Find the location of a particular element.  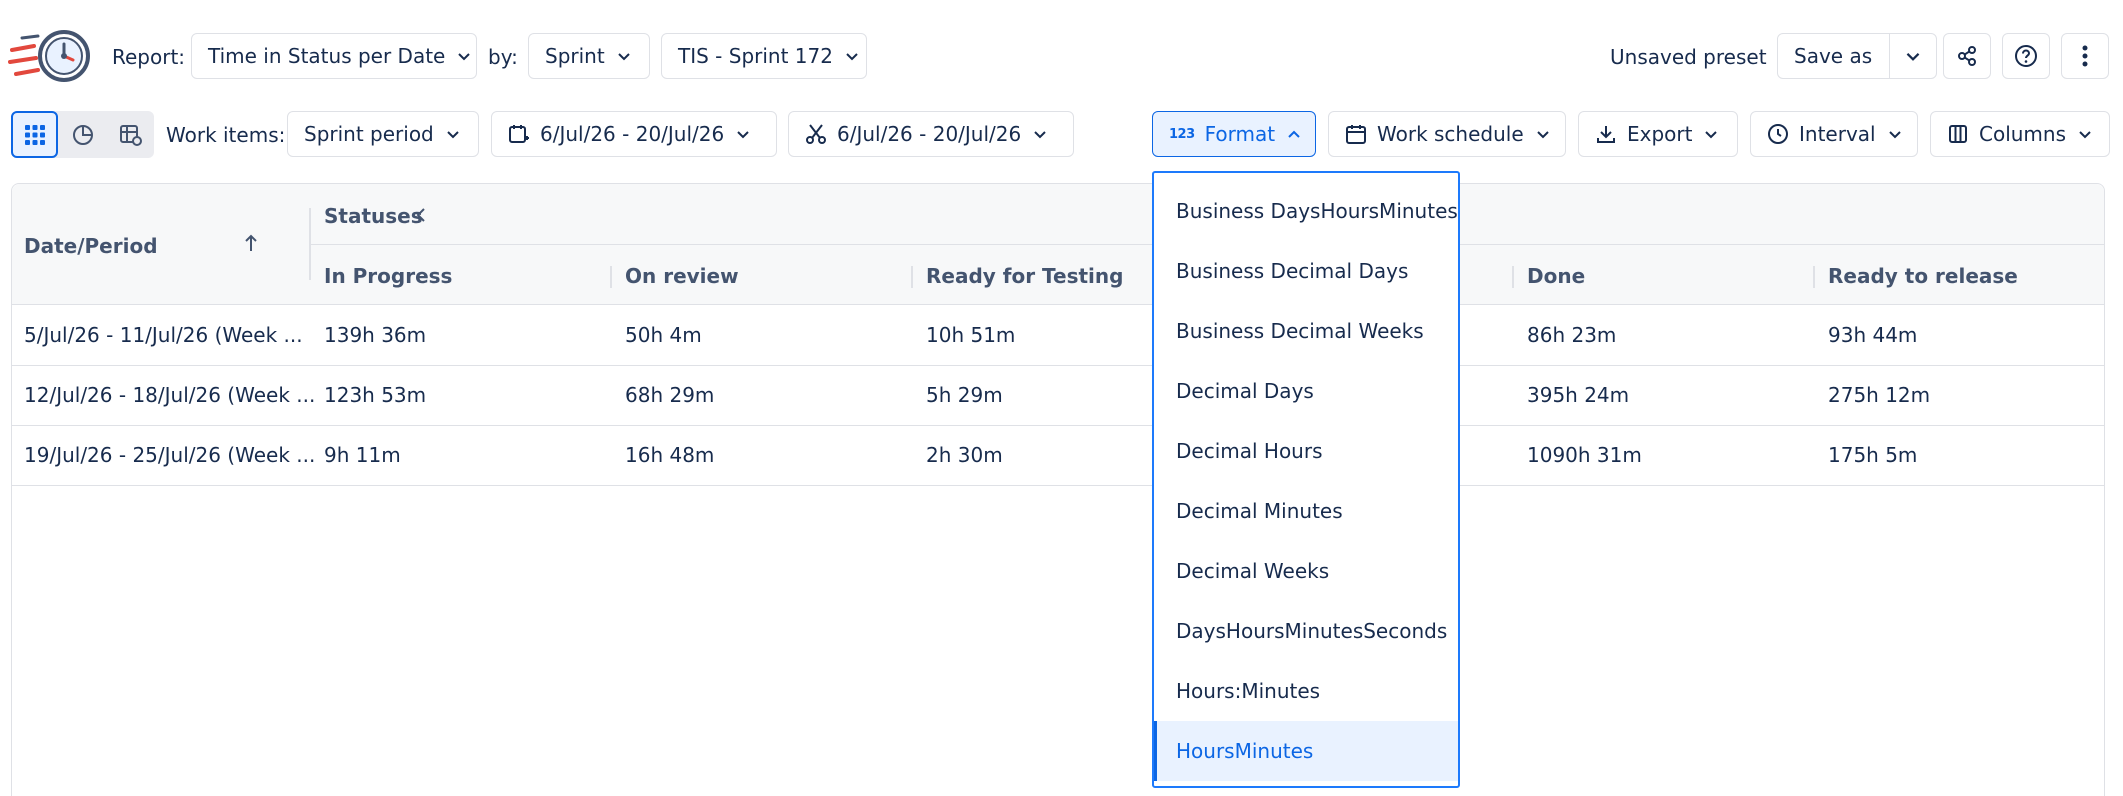

scissors-icon is located at coordinates (816, 134).